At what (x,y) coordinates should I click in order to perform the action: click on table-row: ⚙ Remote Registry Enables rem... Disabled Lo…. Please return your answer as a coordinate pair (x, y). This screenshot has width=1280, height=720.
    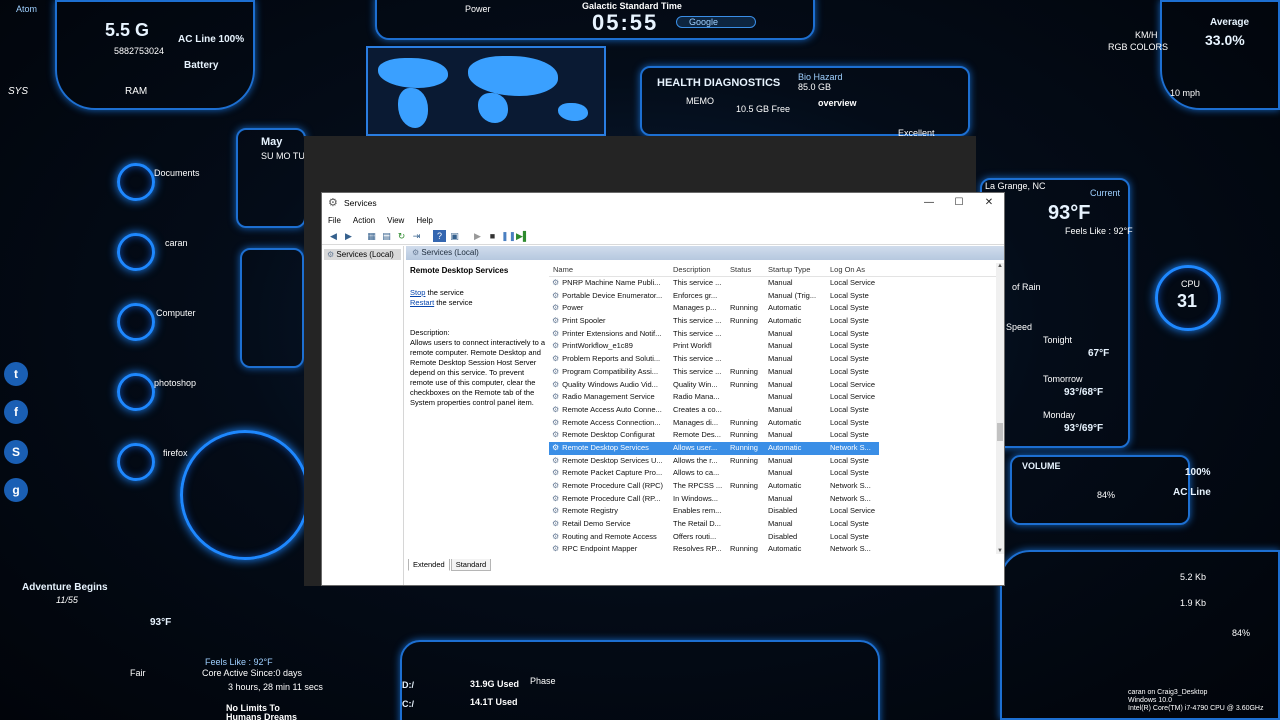
    Looking at the image, I should click on (772, 511).